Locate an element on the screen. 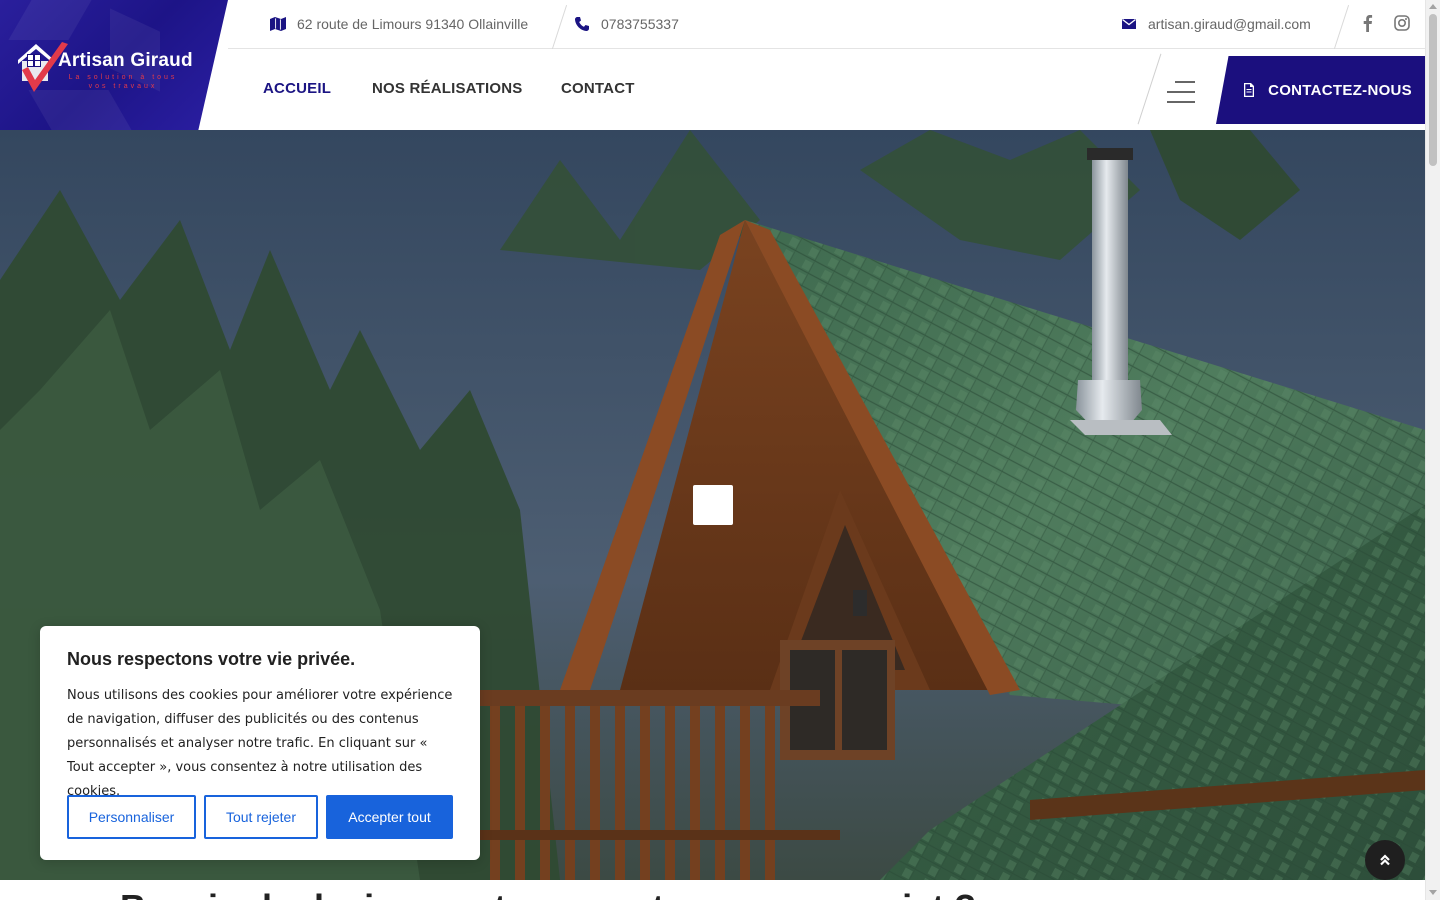 The width and height of the screenshot is (1440, 900). map-icon is located at coordinates (278, 24).